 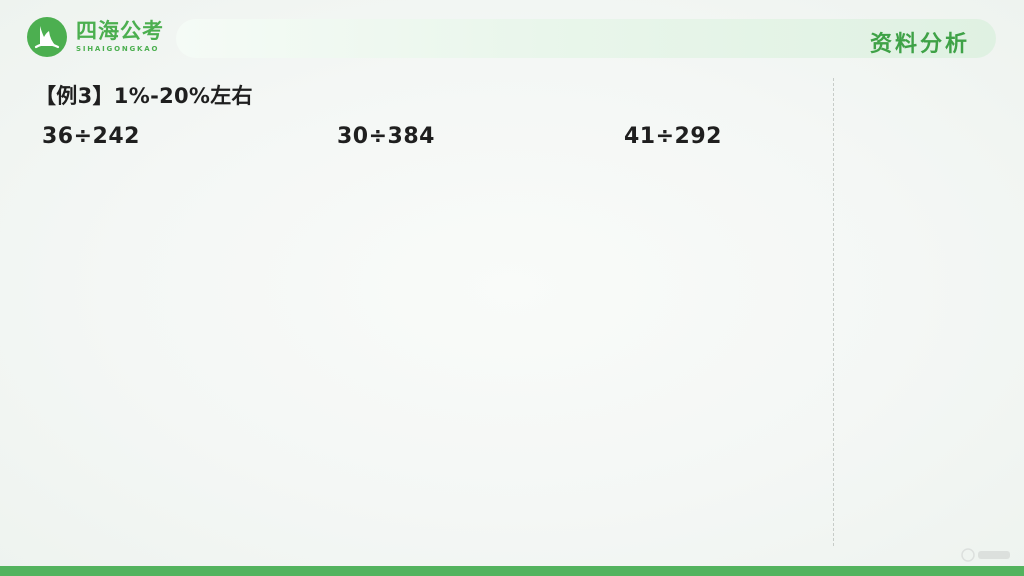 I want to click on section-title: 资料分析, so click(x=919, y=44).